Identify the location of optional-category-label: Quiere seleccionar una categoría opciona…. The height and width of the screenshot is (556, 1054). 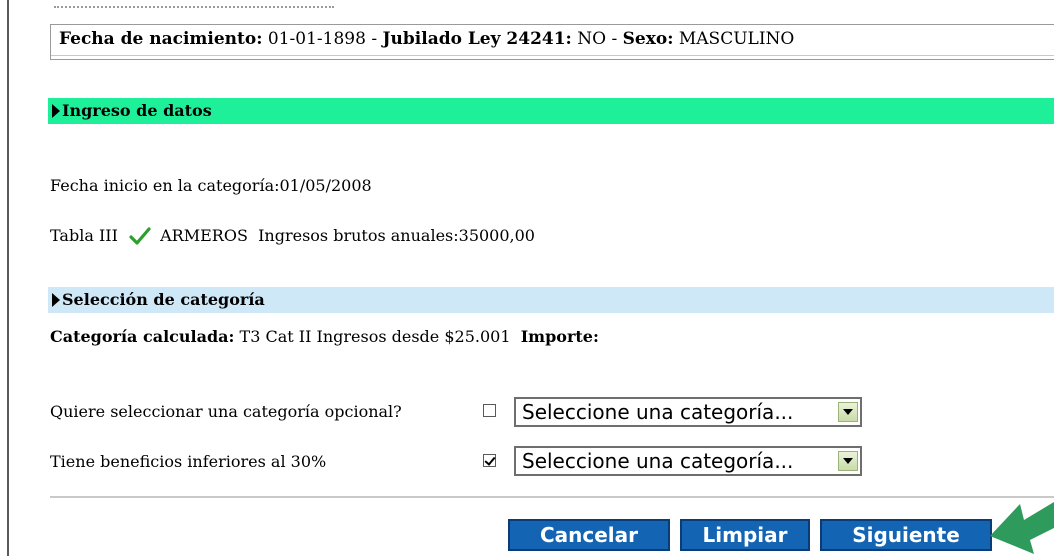
(226, 411).